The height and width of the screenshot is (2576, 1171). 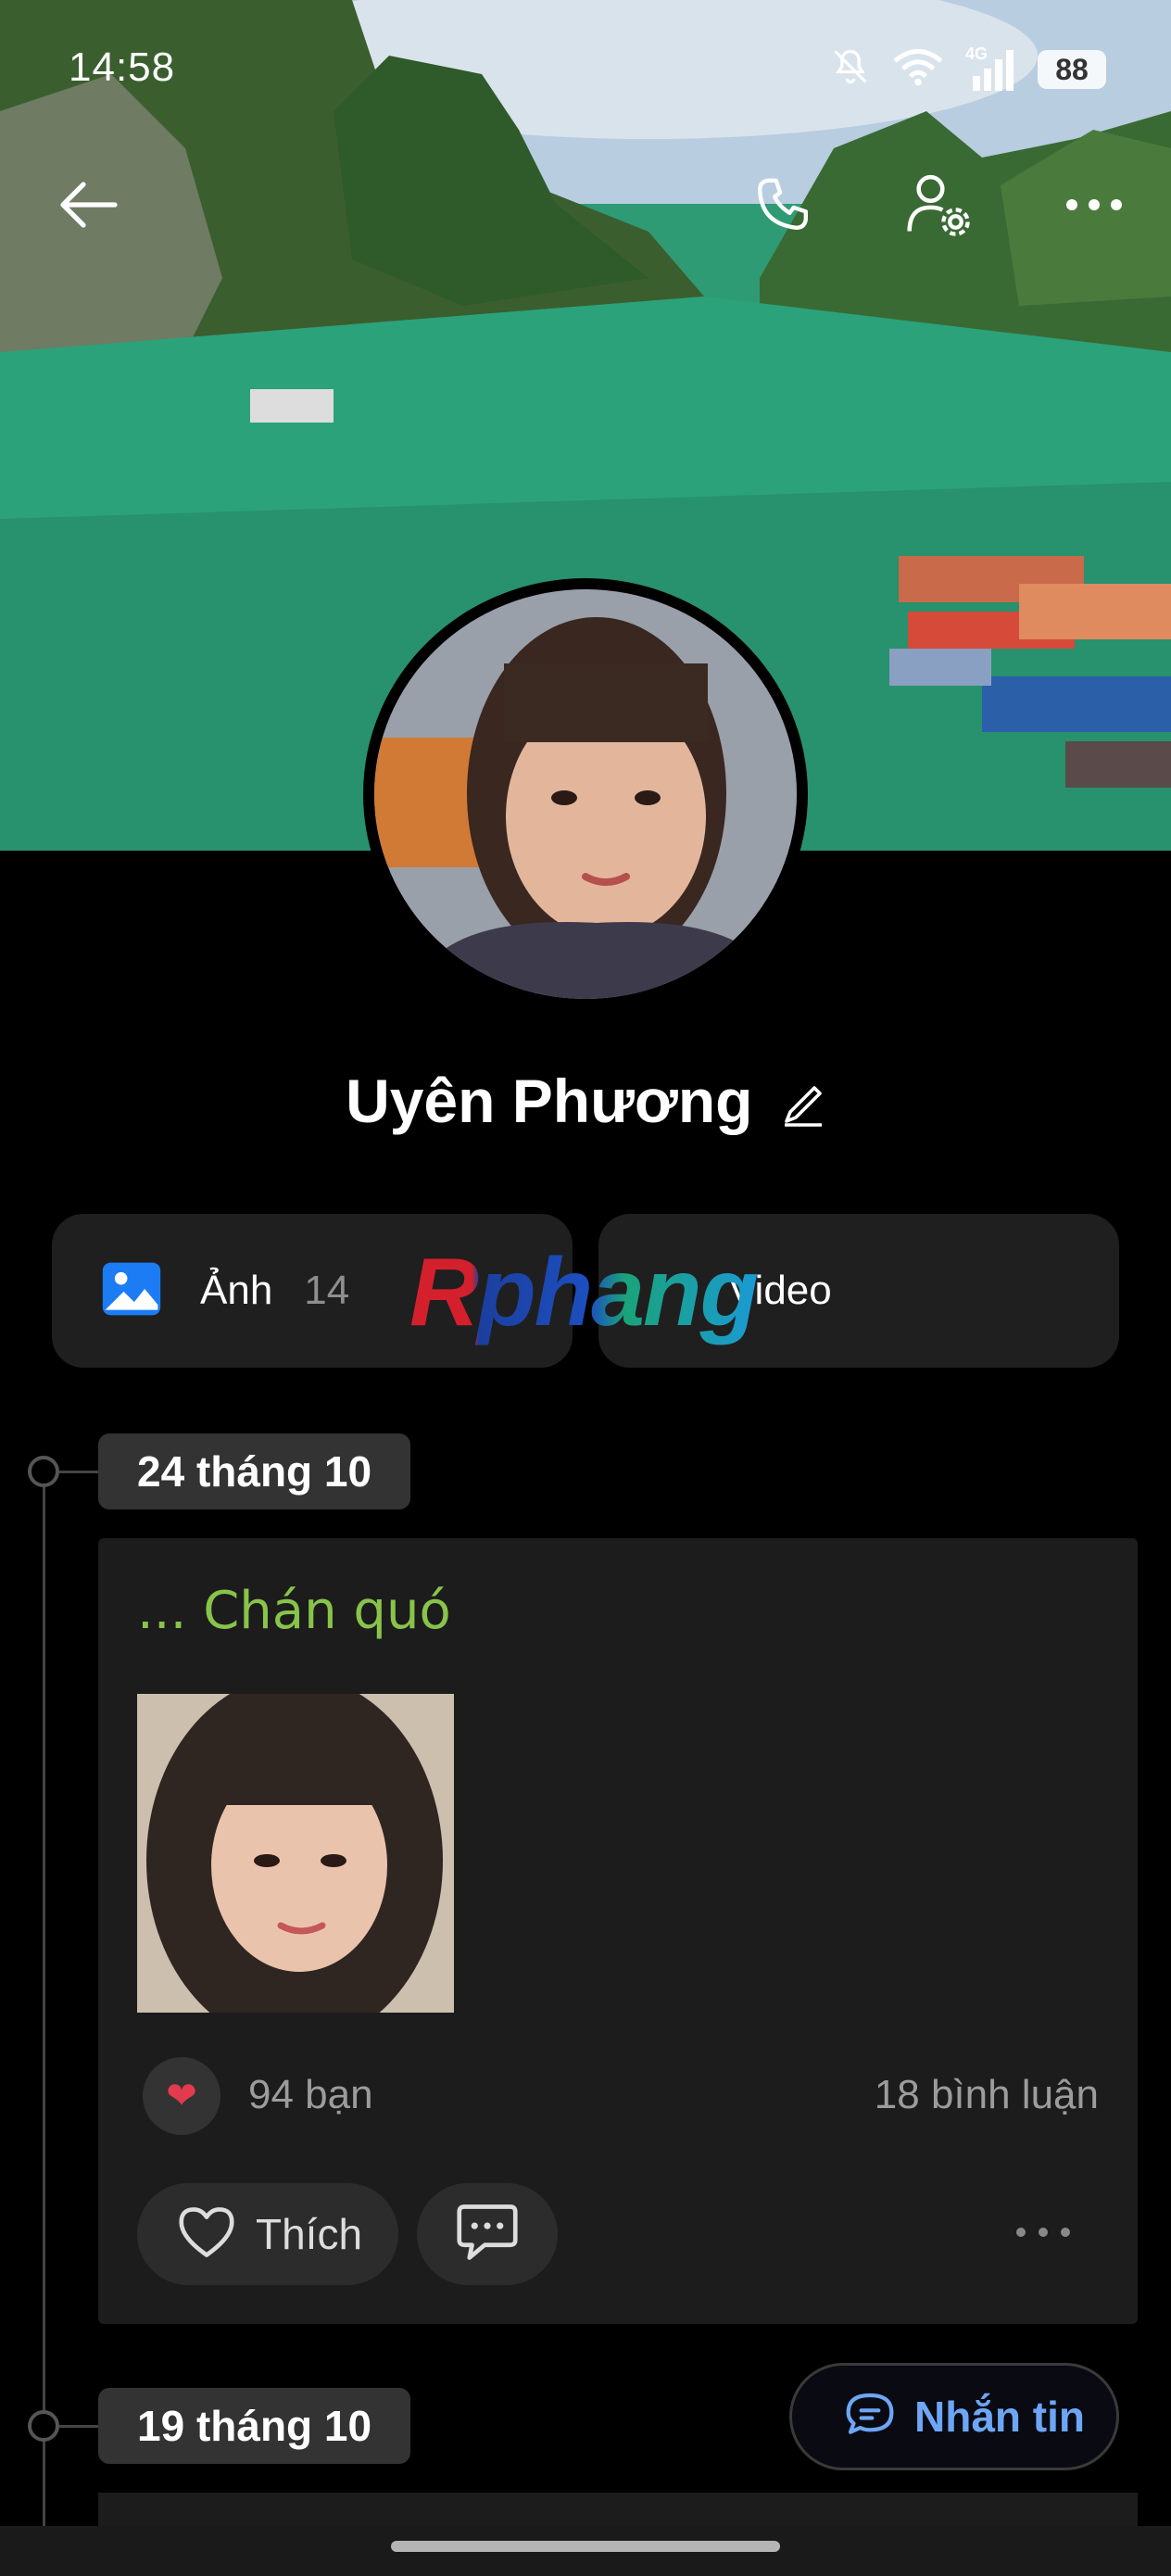 What do you see at coordinates (585, 206) in the screenshot?
I see `top-navigation` at bounding box center [585, 206].